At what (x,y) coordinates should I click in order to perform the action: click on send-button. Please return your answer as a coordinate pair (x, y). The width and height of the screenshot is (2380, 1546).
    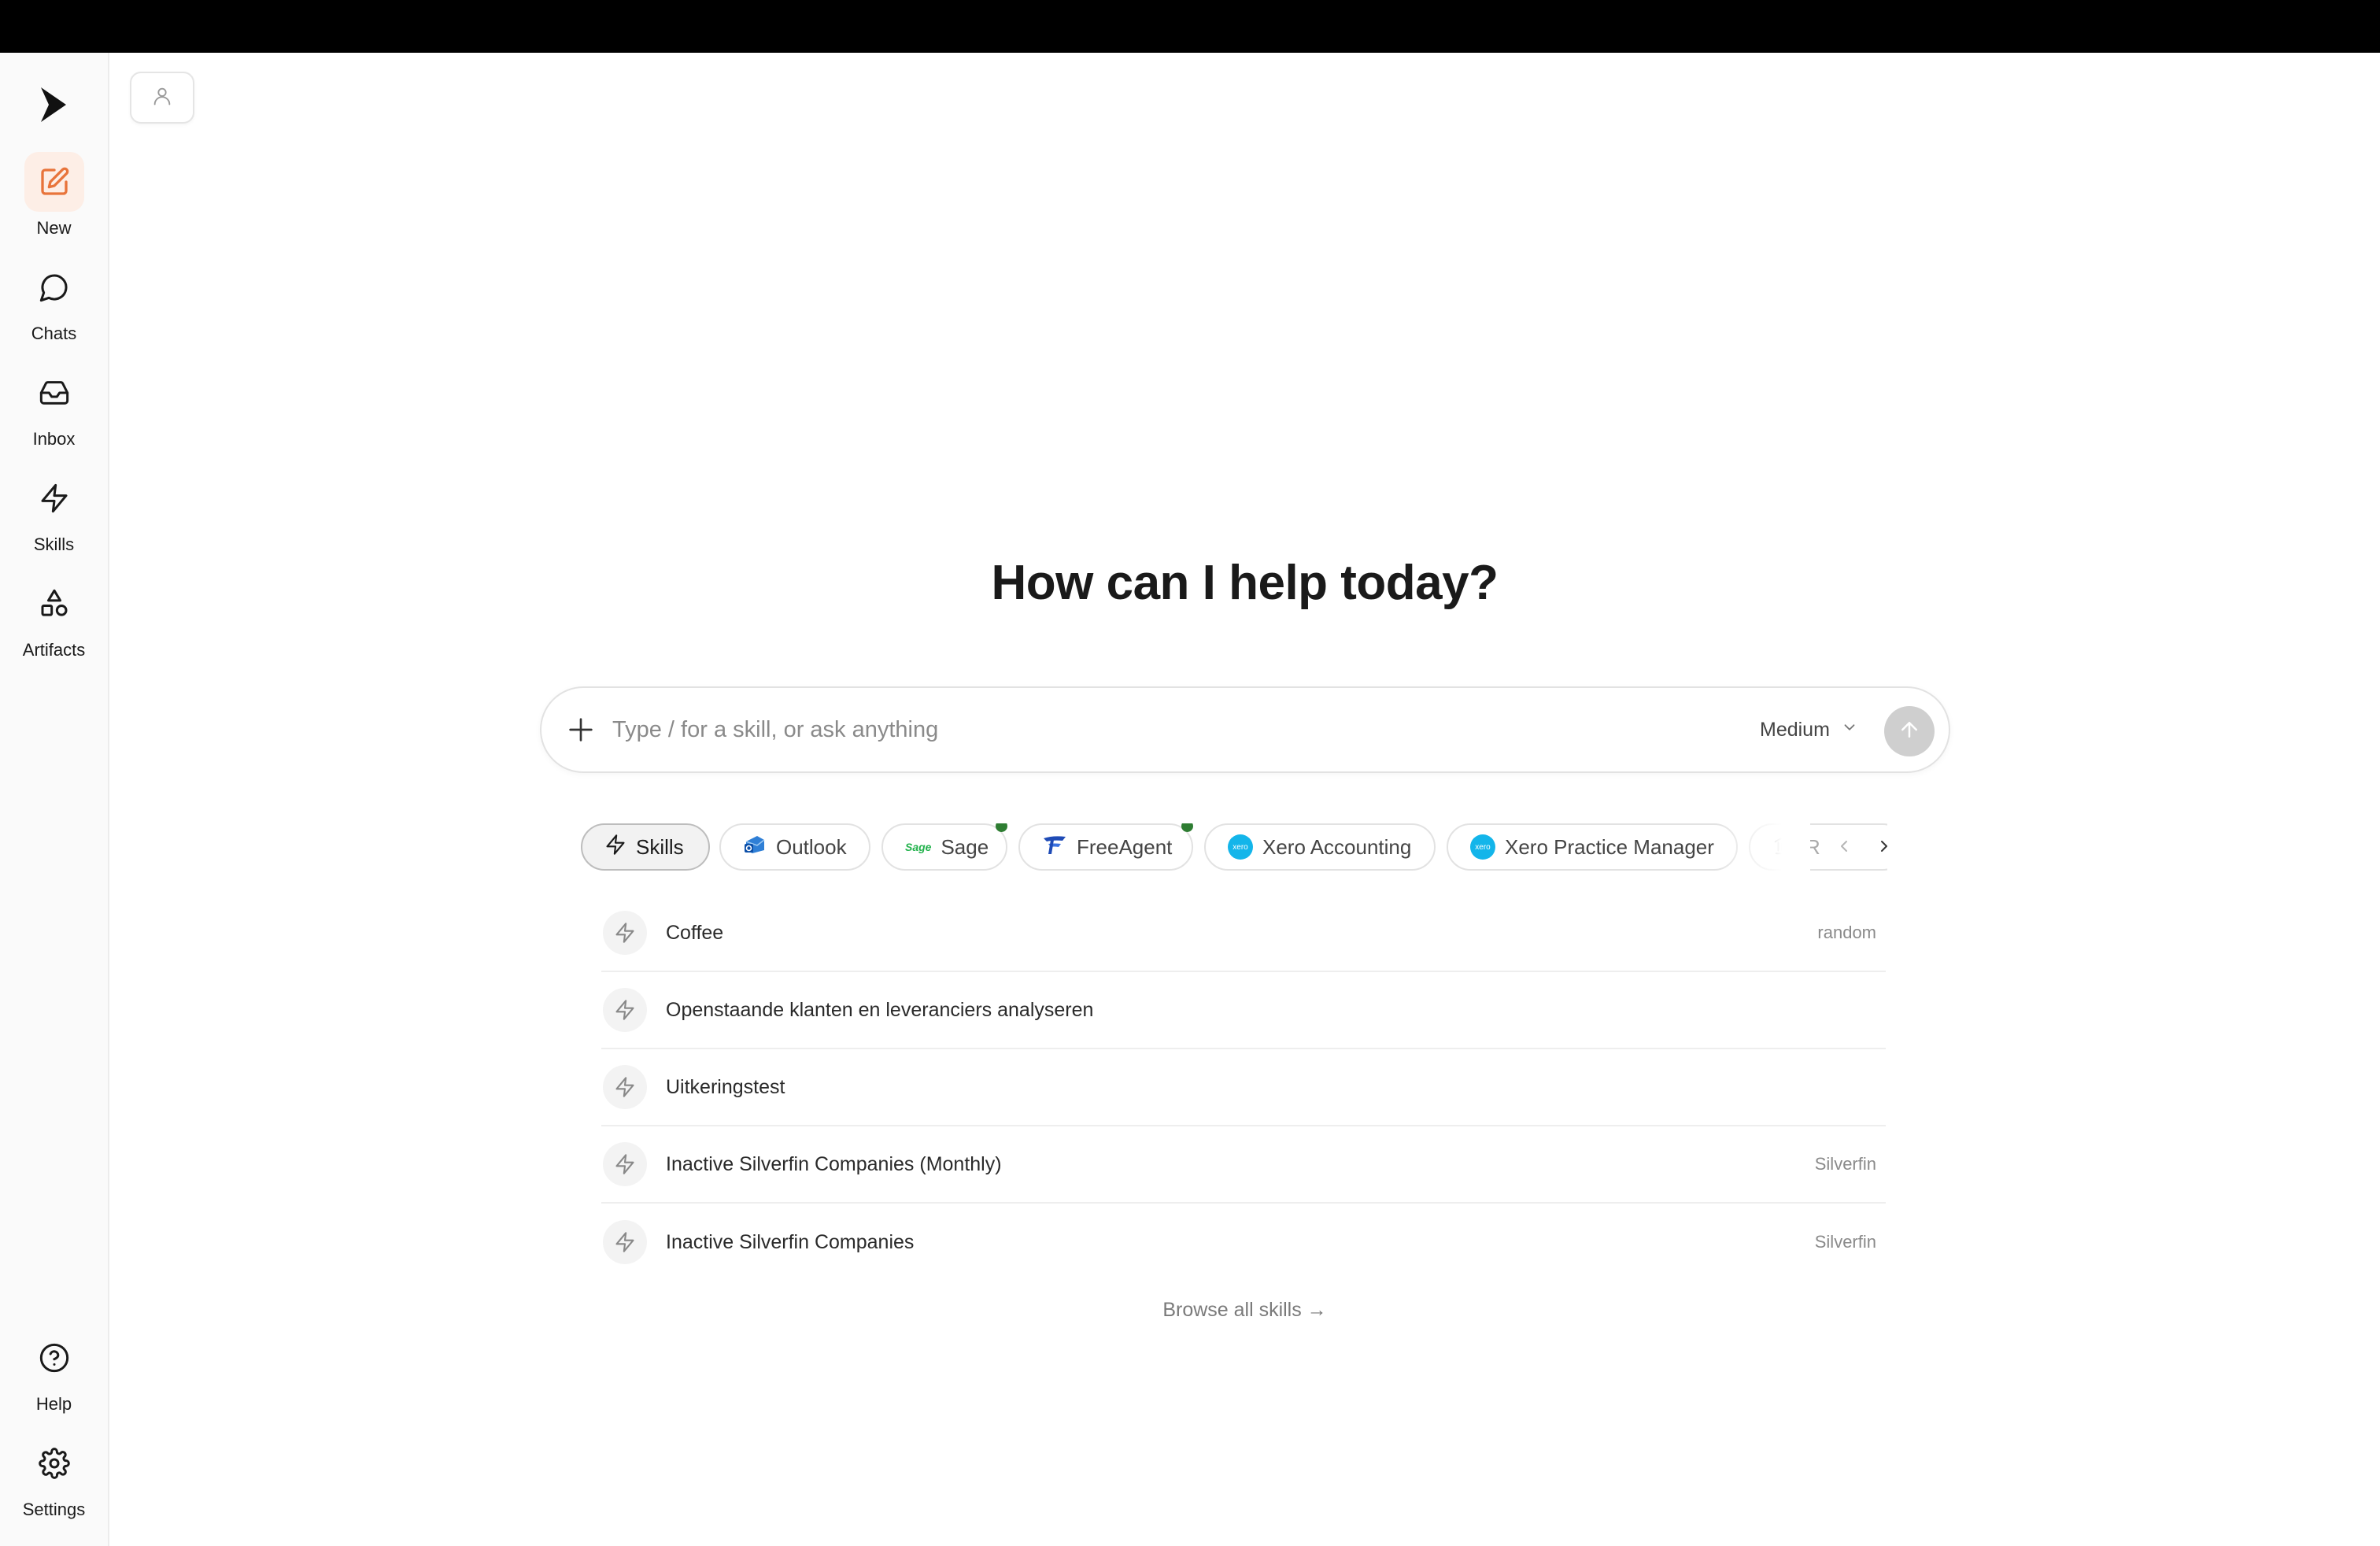
    Looking at the image, I should click on (1909, 731).